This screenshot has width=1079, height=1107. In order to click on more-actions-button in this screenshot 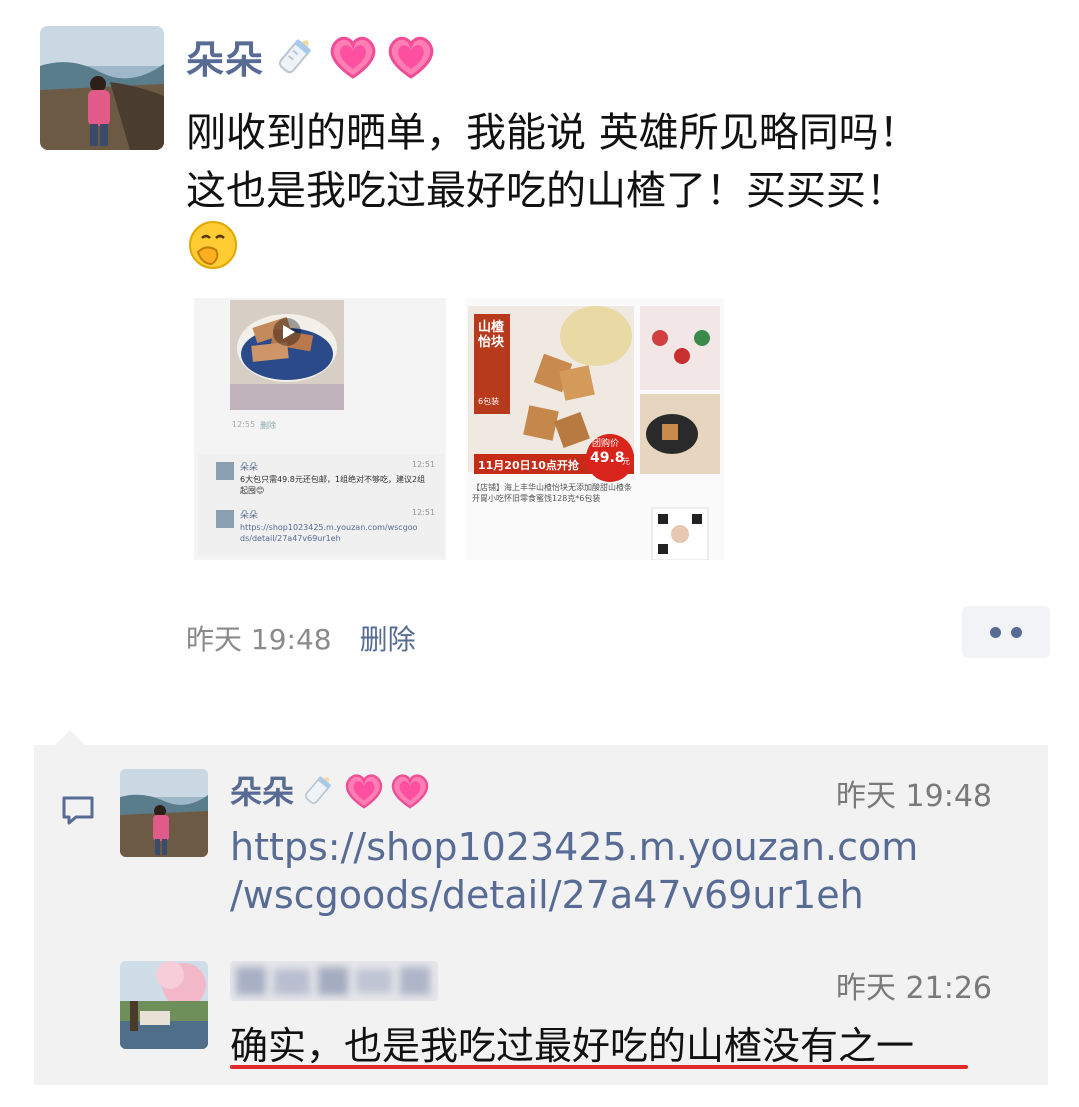, I will do `click(1006, 632)`.